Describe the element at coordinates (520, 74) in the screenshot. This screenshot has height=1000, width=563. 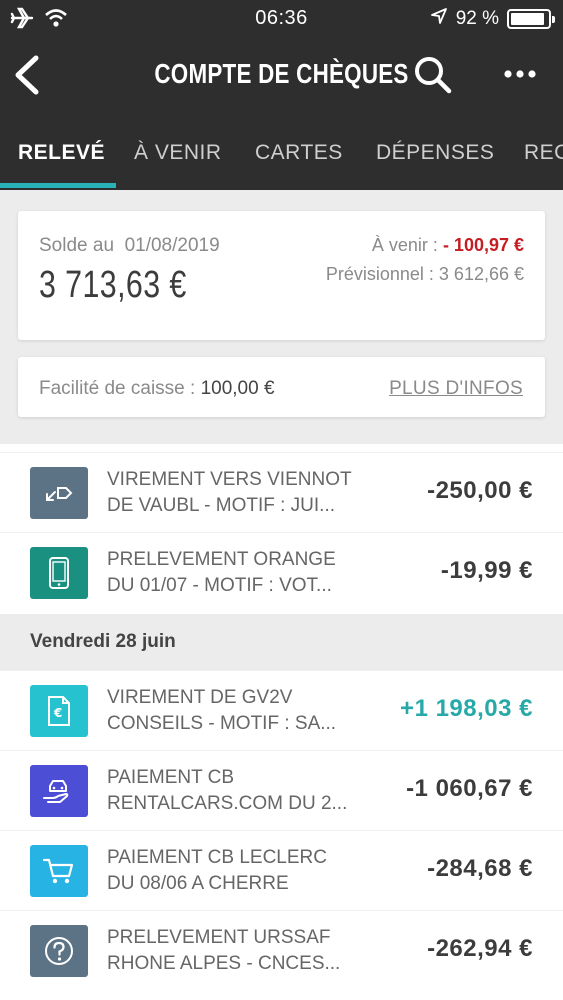
I see `more-dots-icon` at that location.